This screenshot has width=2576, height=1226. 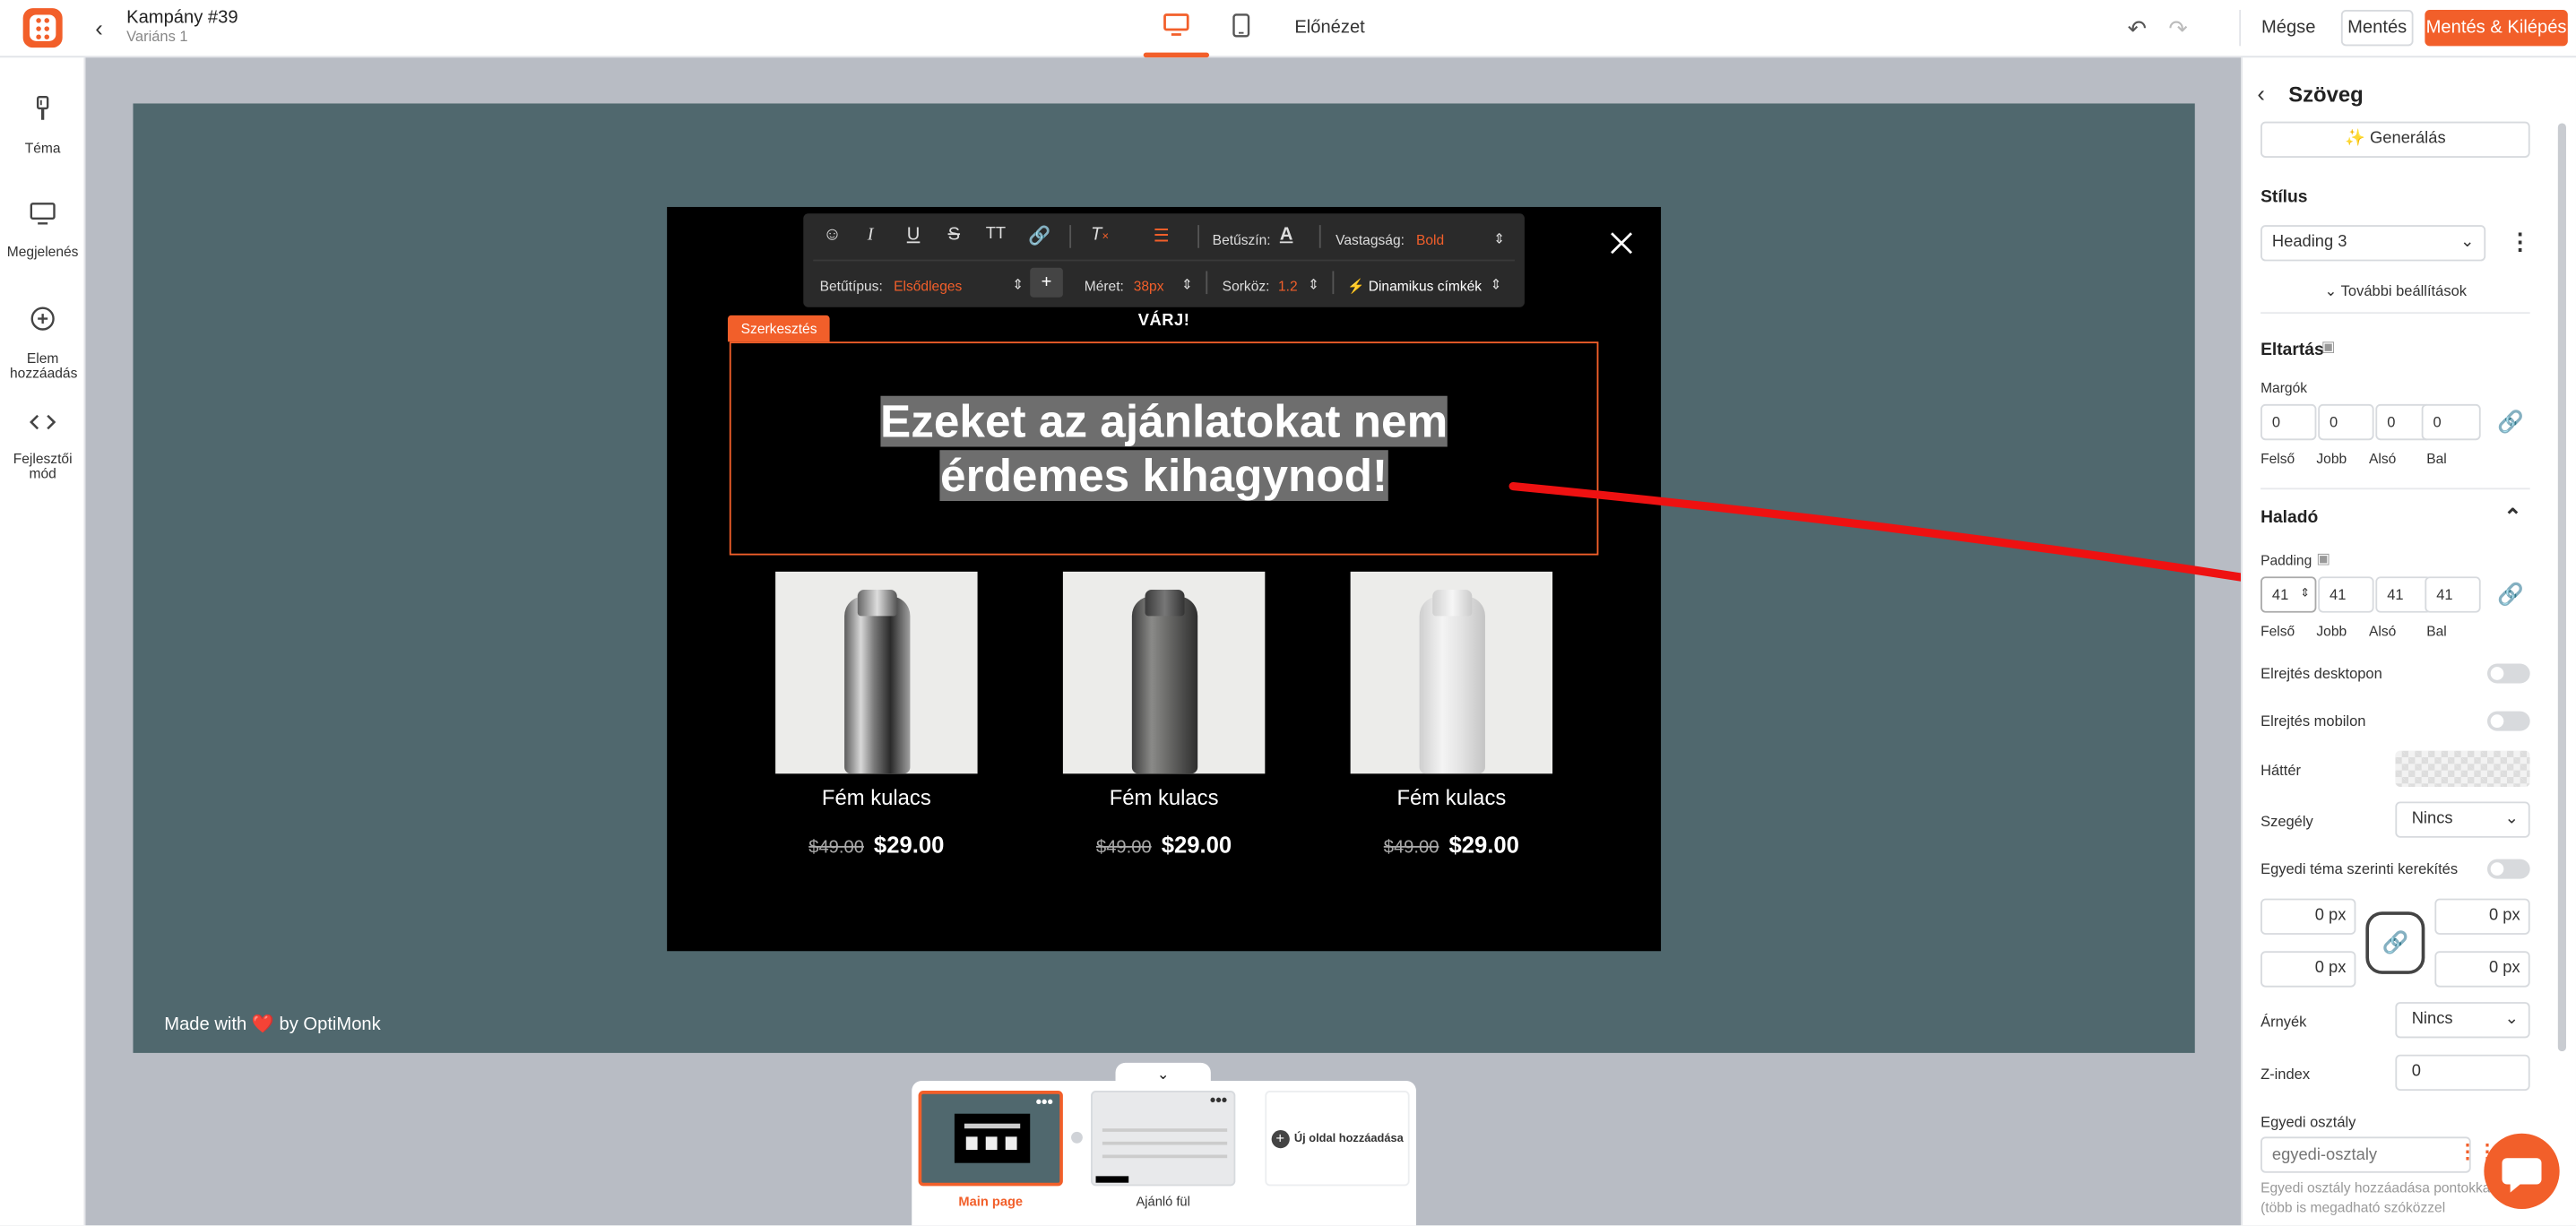 What do you see at coordinates (42, 323) in the screenshot?
I see `plus-circle-icon` at bounding box center [42, 323].